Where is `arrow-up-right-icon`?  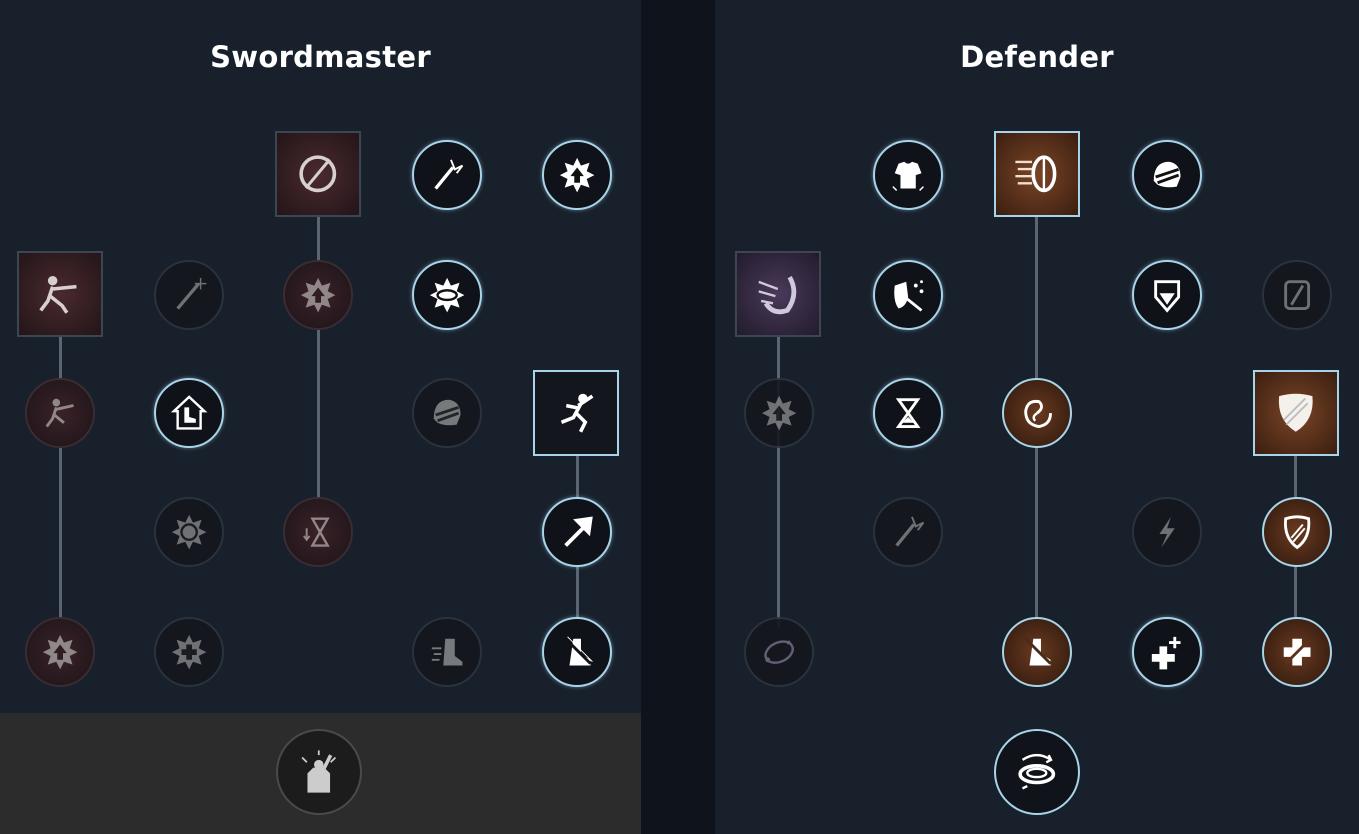 arrow-up-right-icon is located at coordinates (577, 532).